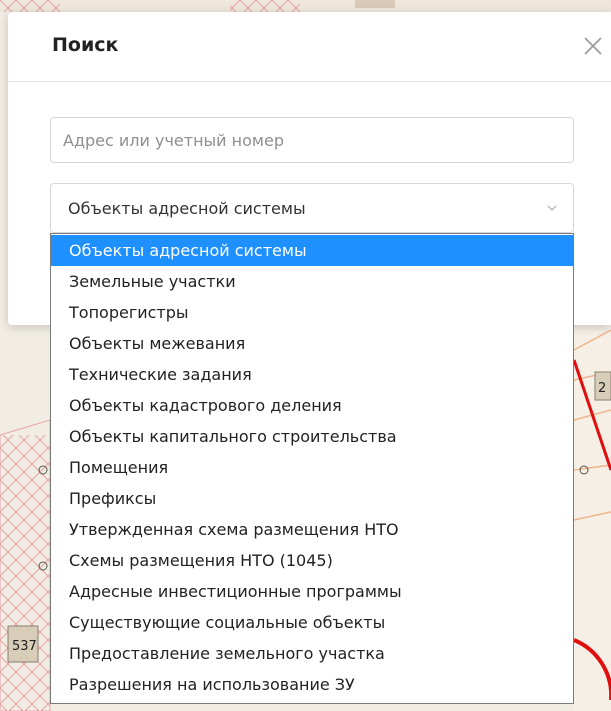 This screenshot has width=611, height=711. I want to click on close-button, so click(593, 46).